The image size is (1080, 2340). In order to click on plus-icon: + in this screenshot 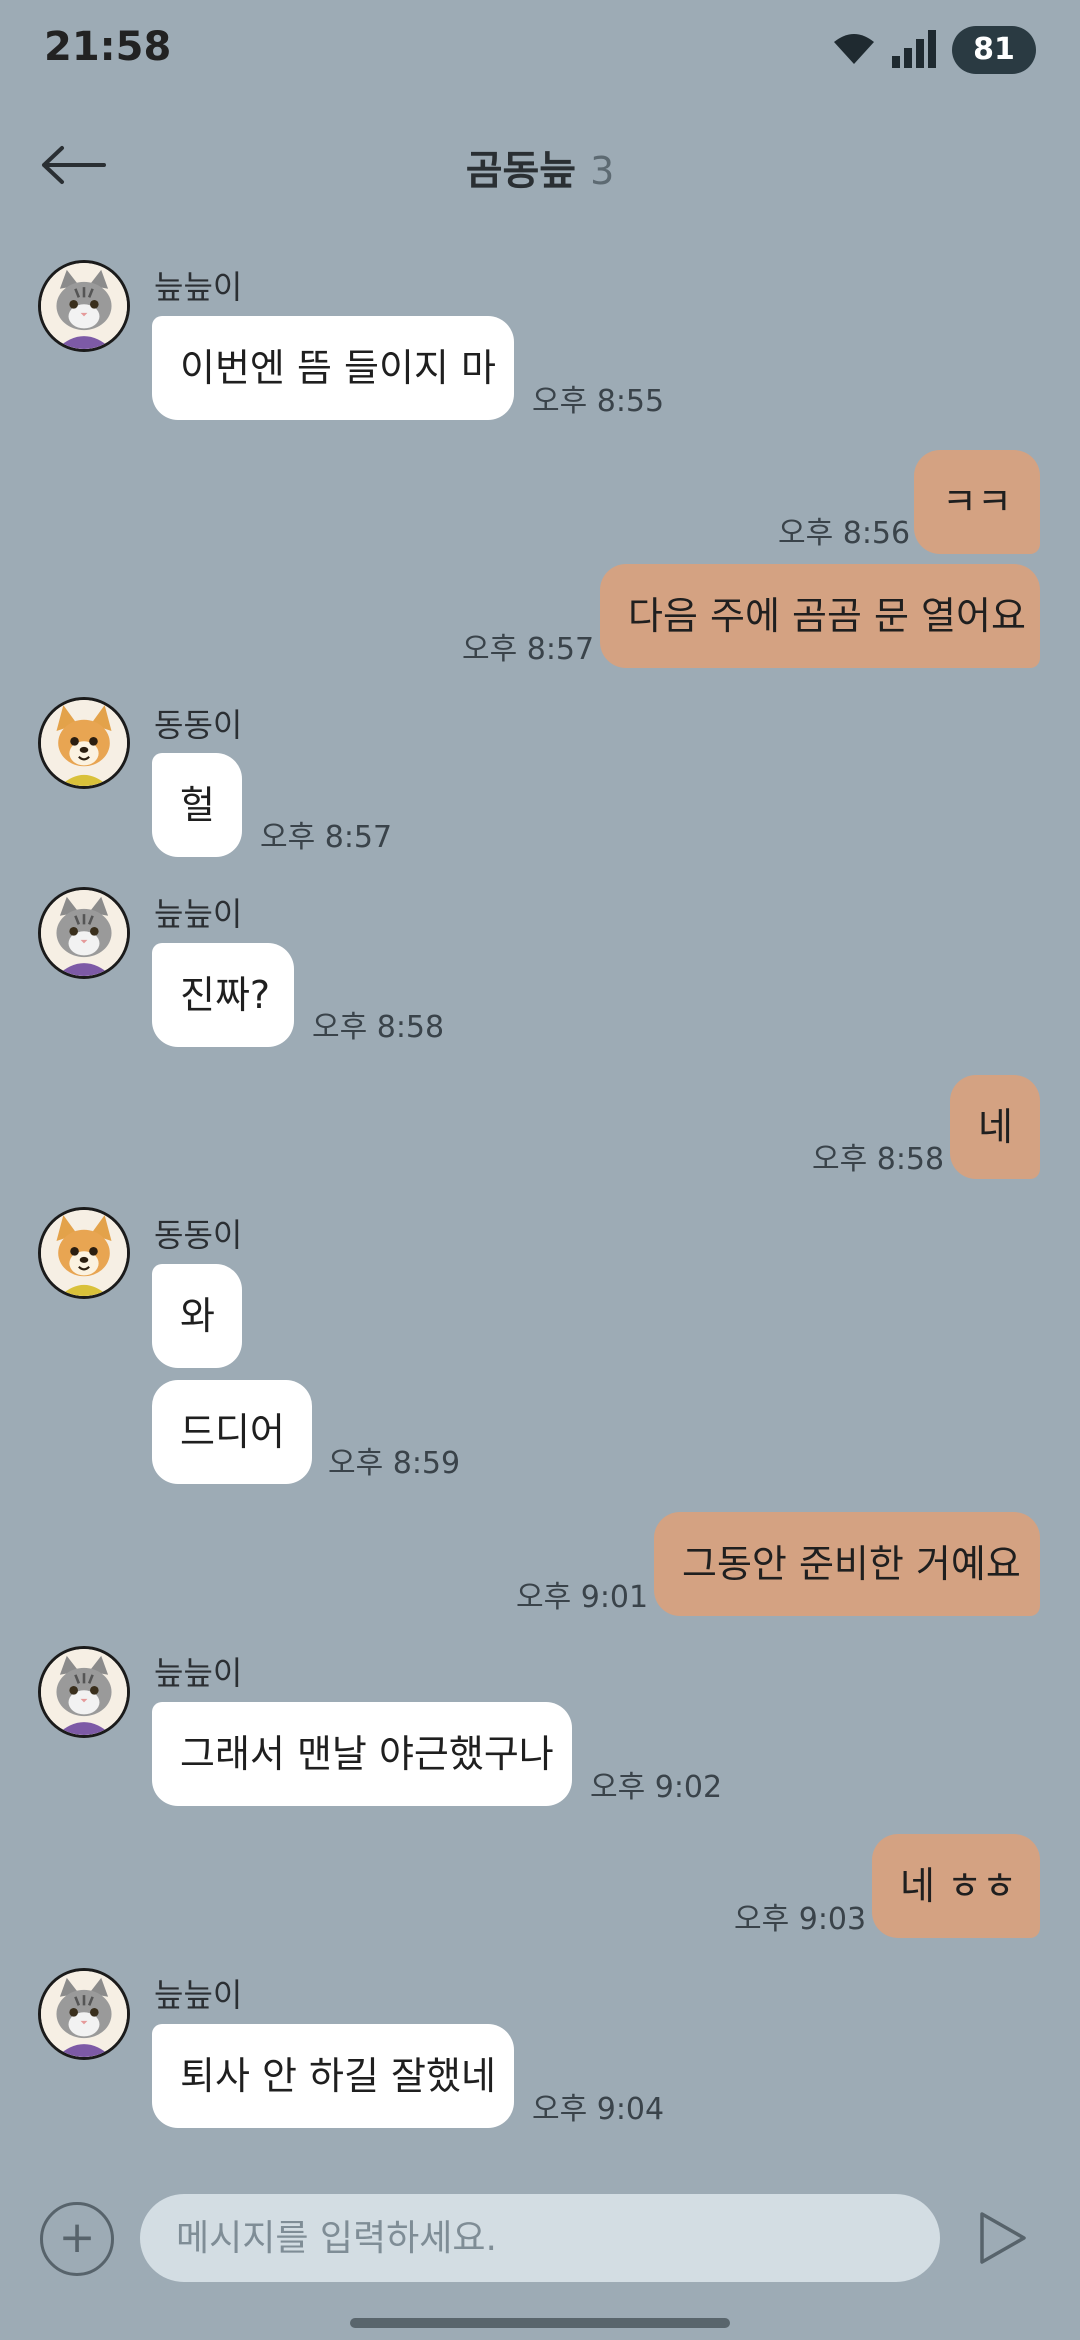, I will do `click(77, 2239)`.